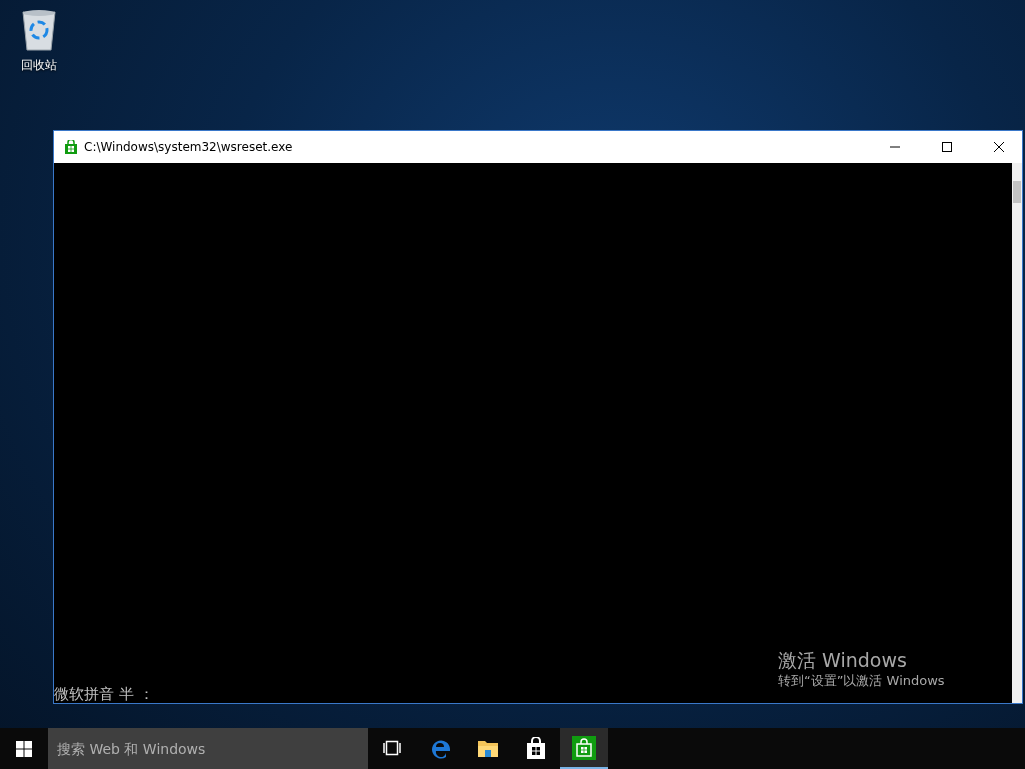 The height and width of the screenshot is (769, 1025). What do you see at coordinates (208, 748) in the screenshot?
I see `search-field: 搜索 Web 和 Windows` at bounding box center [208, 748].